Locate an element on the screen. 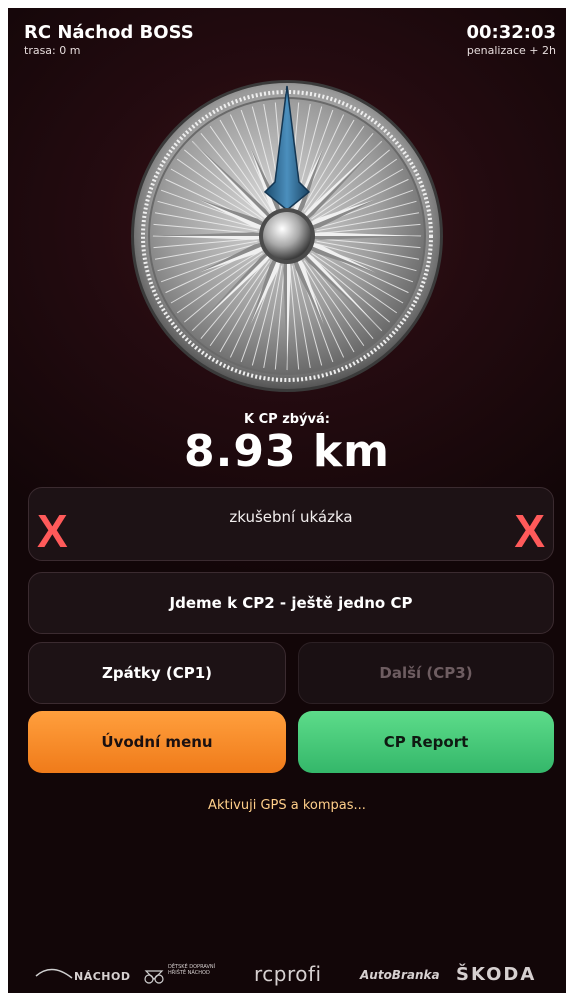  route-distance: trasa: 0 m is located at coordinates (52, 50).